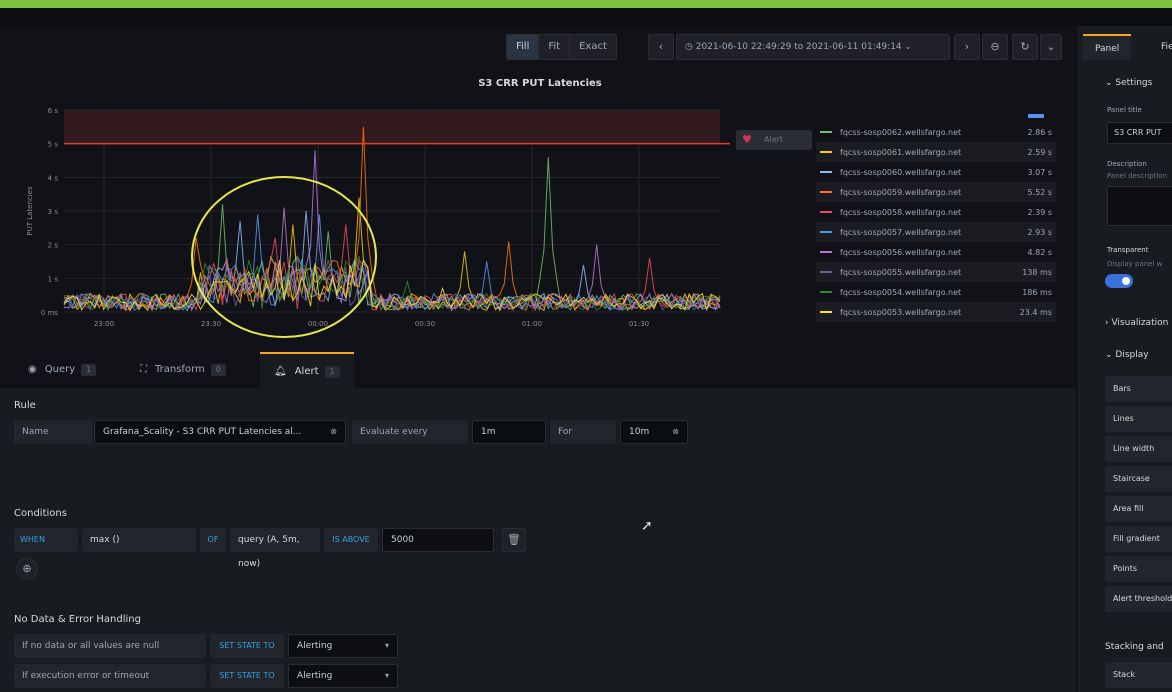  Describe the element at coordinates (661, 47) in the screenshot. I see `chevron-left-icon: ‹` at that location.